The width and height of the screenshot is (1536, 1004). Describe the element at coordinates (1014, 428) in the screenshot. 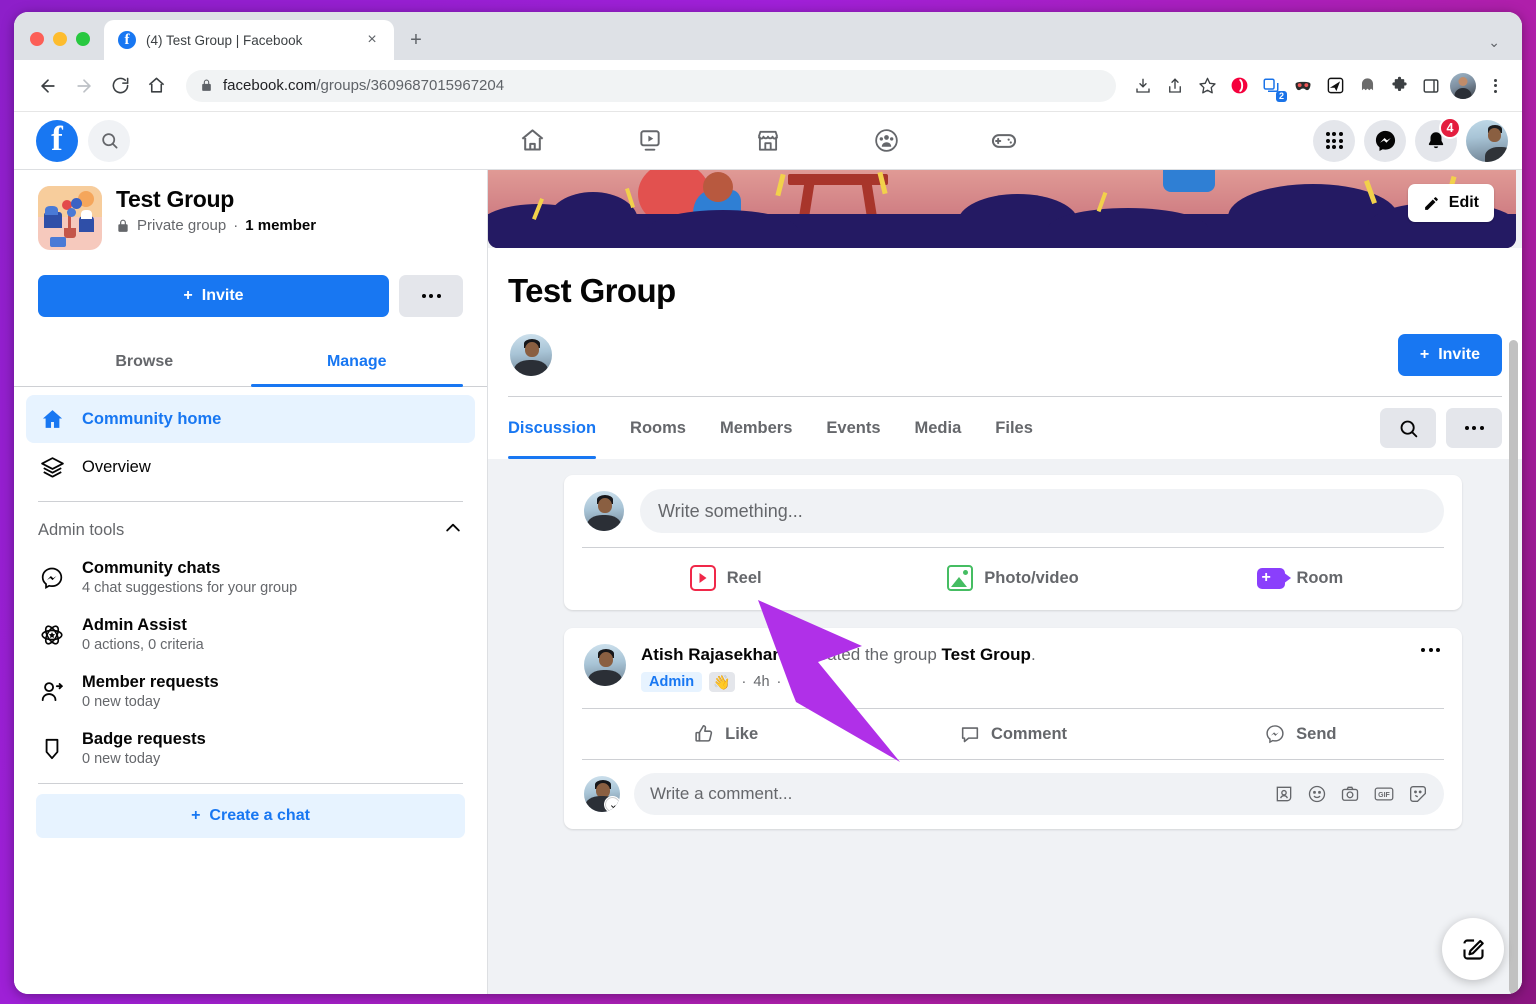

I see `tab-files: Files` at that location.